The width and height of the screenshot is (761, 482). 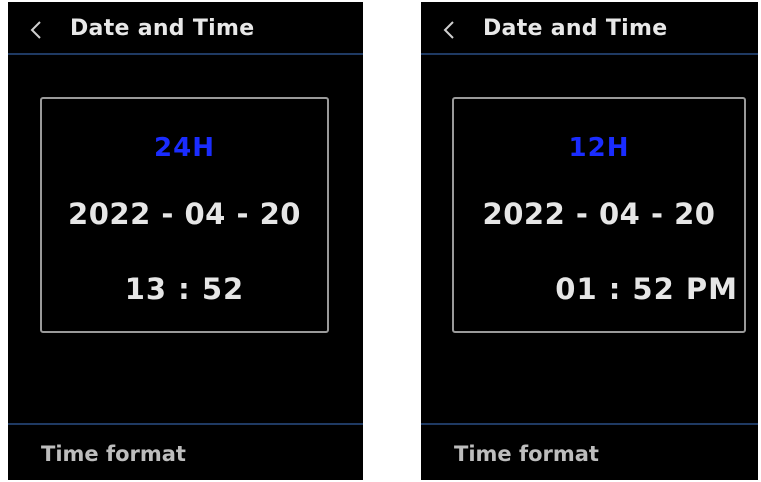 I want to click on time-value: 13 : 52, so click(x=184, y=289).